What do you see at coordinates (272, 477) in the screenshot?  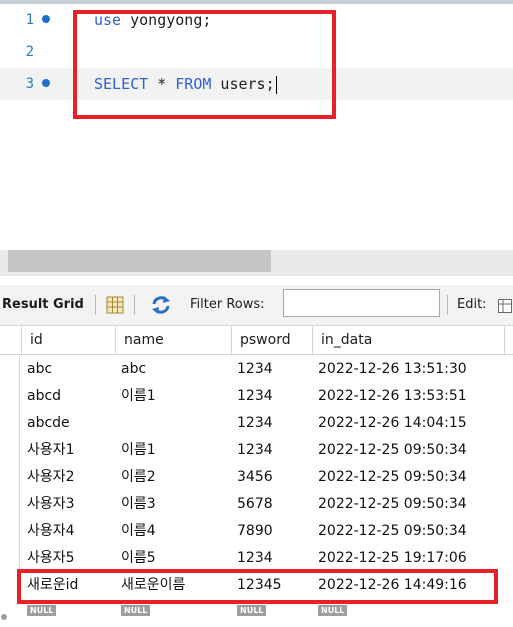 I see `cell-psword: 3456` at bounding box center [272, 477].